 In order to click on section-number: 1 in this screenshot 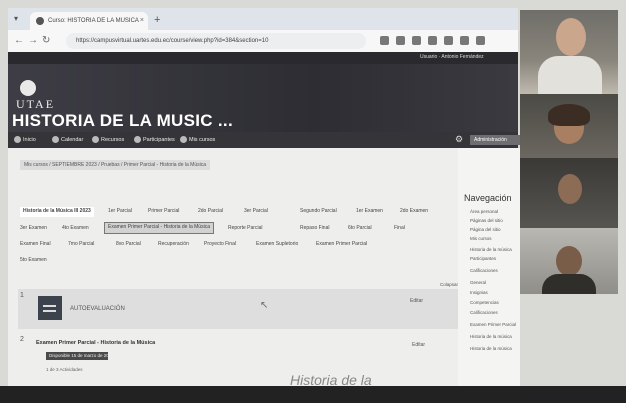, I will do `click(22, 295)`.